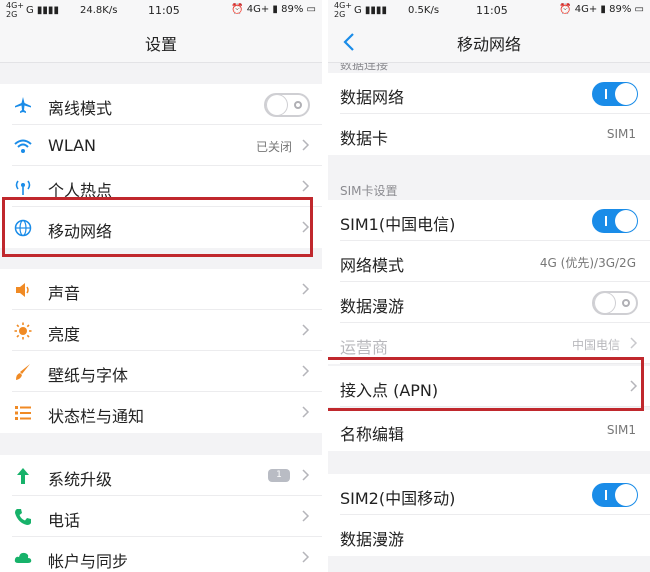 Image resolution: width=650 pixels, height=572 pixels. I want to click on sun-icon, so click(23, 331).